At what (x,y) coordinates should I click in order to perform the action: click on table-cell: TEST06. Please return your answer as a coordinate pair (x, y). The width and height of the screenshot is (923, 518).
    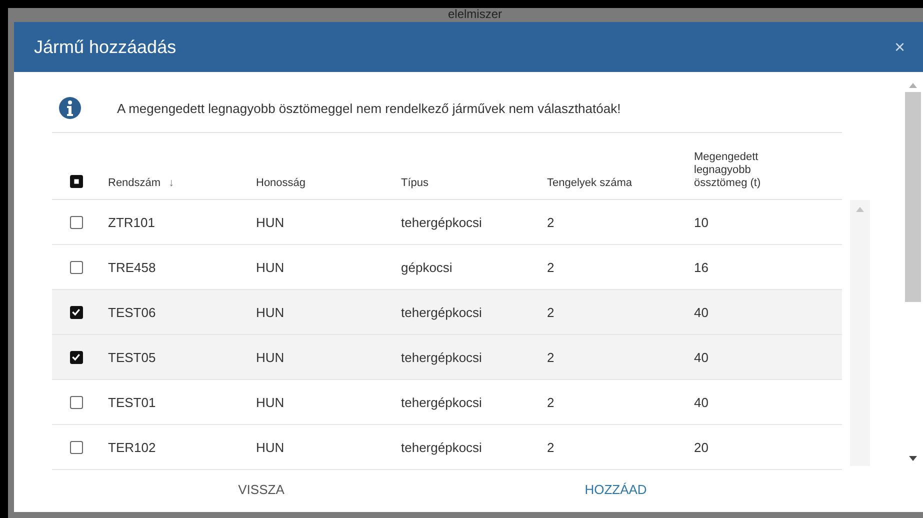
    Looking at the image, I should click on (132, 312).